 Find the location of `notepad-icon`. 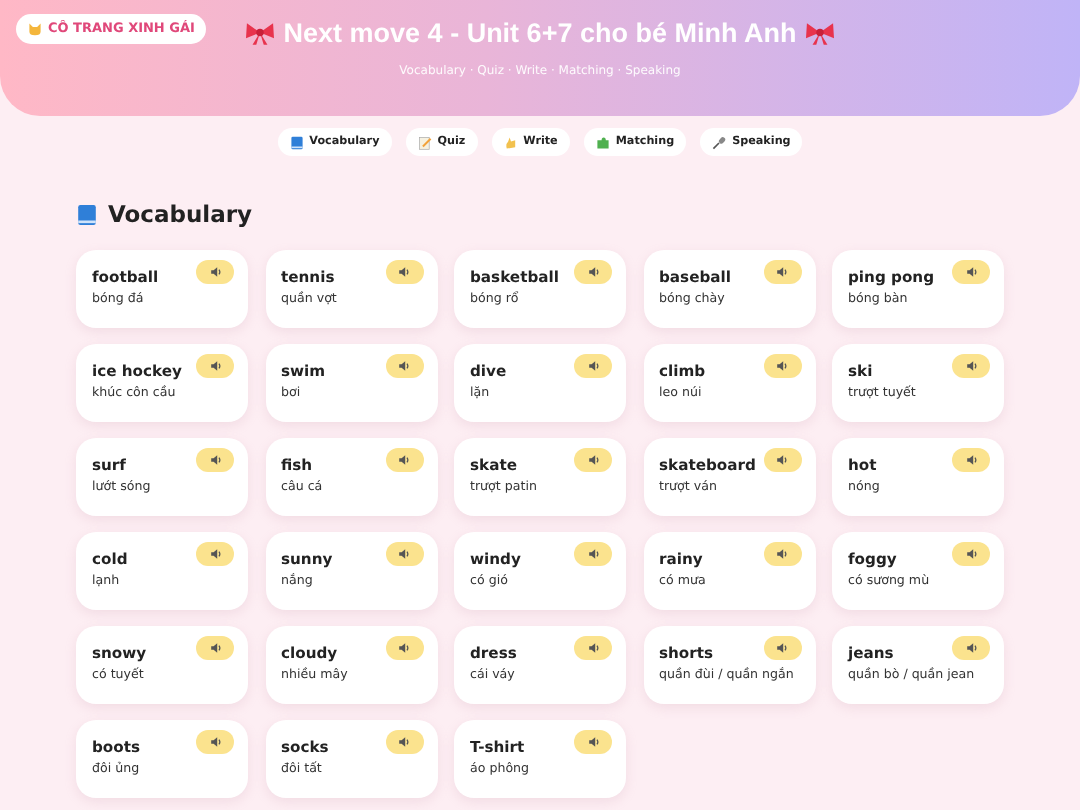

notepad-icon is located at coordinates (424, 142).